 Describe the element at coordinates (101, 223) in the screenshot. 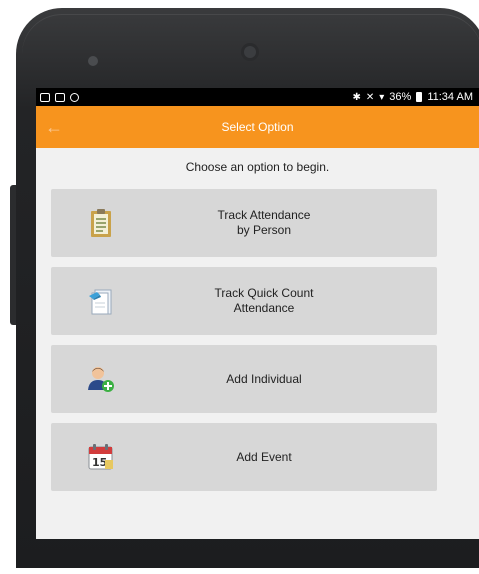

I see `clipboard-icon` at that location.